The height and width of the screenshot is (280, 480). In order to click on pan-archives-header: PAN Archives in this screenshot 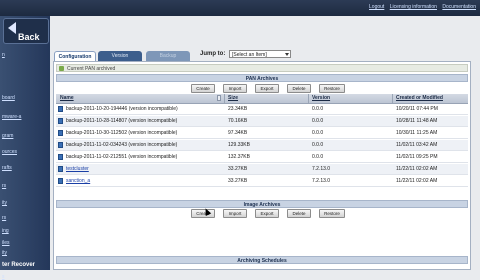, I will do `click(262, 78)`.